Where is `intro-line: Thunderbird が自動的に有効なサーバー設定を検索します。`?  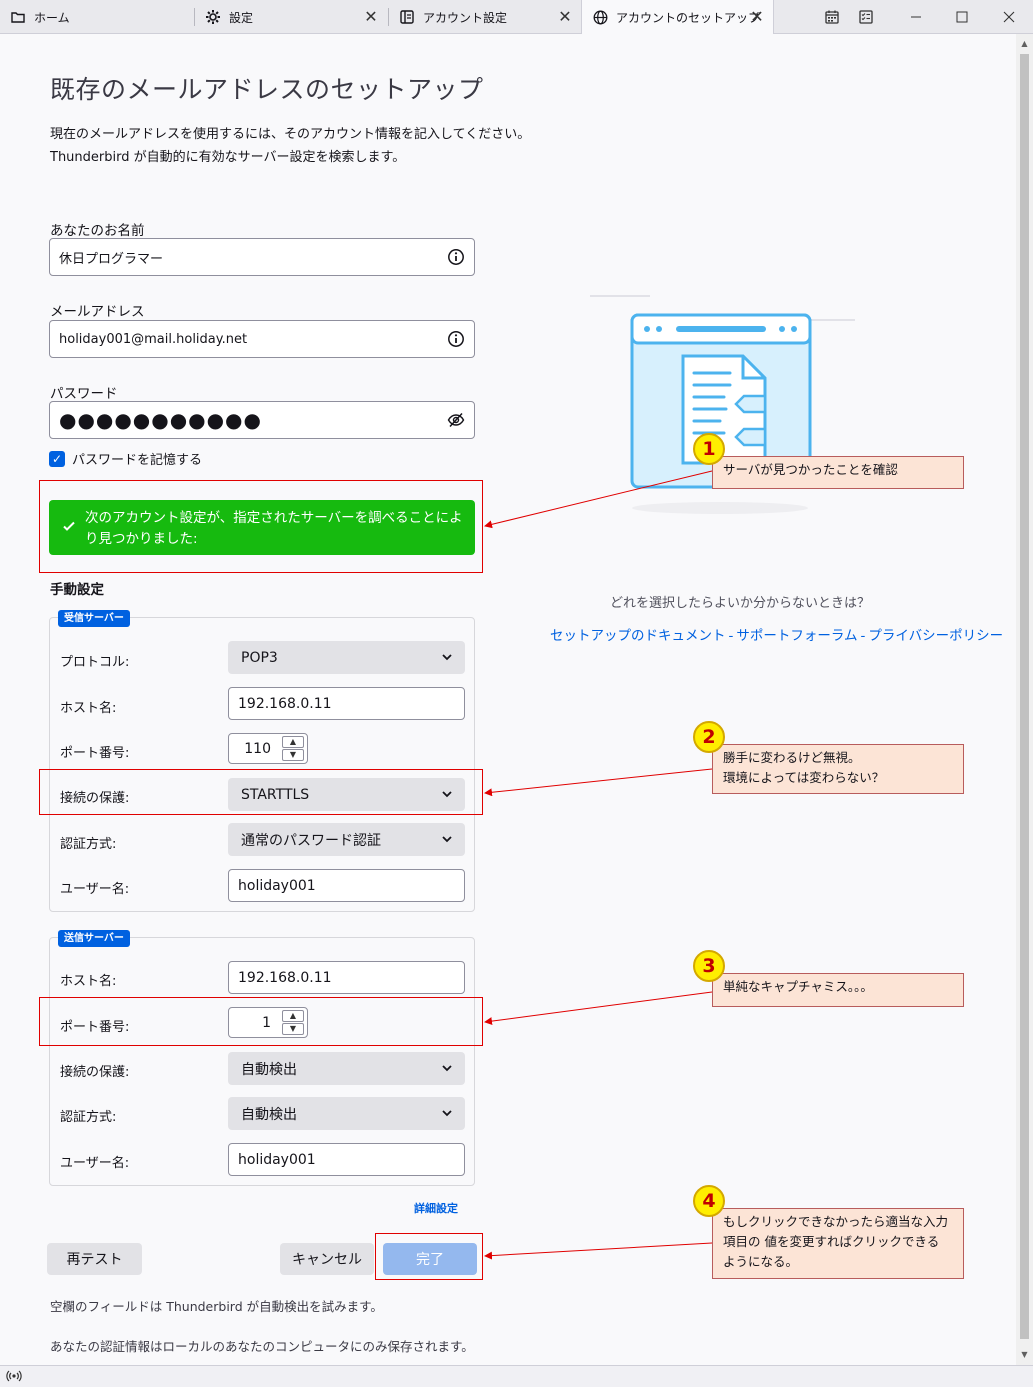
intro-line: Thunderbird が自動的に有効なサーバー設定を検索します。 is located at coordinates (228, 157).